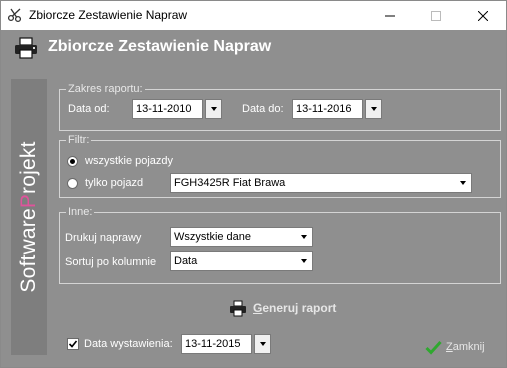  What do you see at coordinates (72, 183) in the screenshot?
I see `radio-single-vehicle` at bounding box center [72, 183].